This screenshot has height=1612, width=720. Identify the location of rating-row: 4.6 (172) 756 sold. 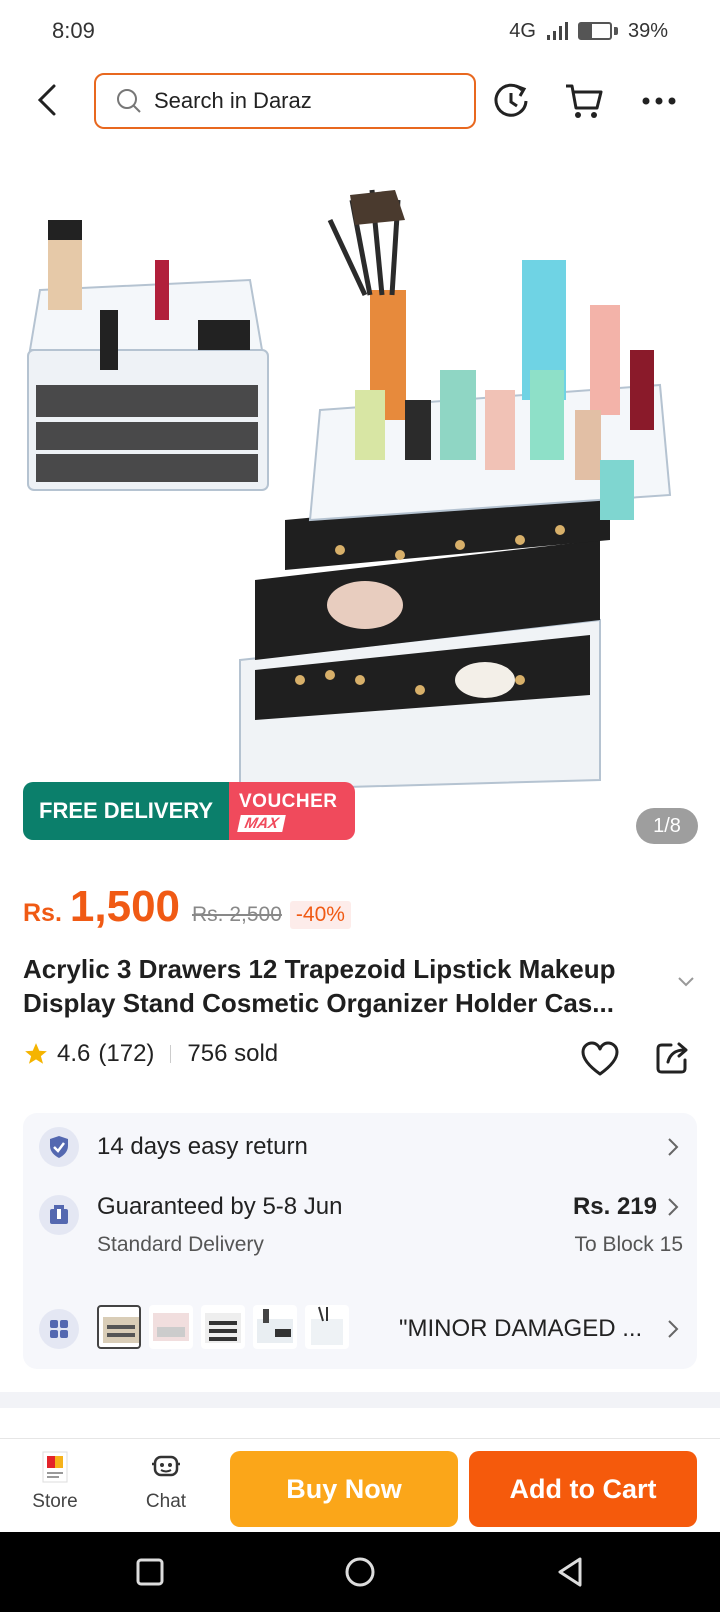
(150, 1054).